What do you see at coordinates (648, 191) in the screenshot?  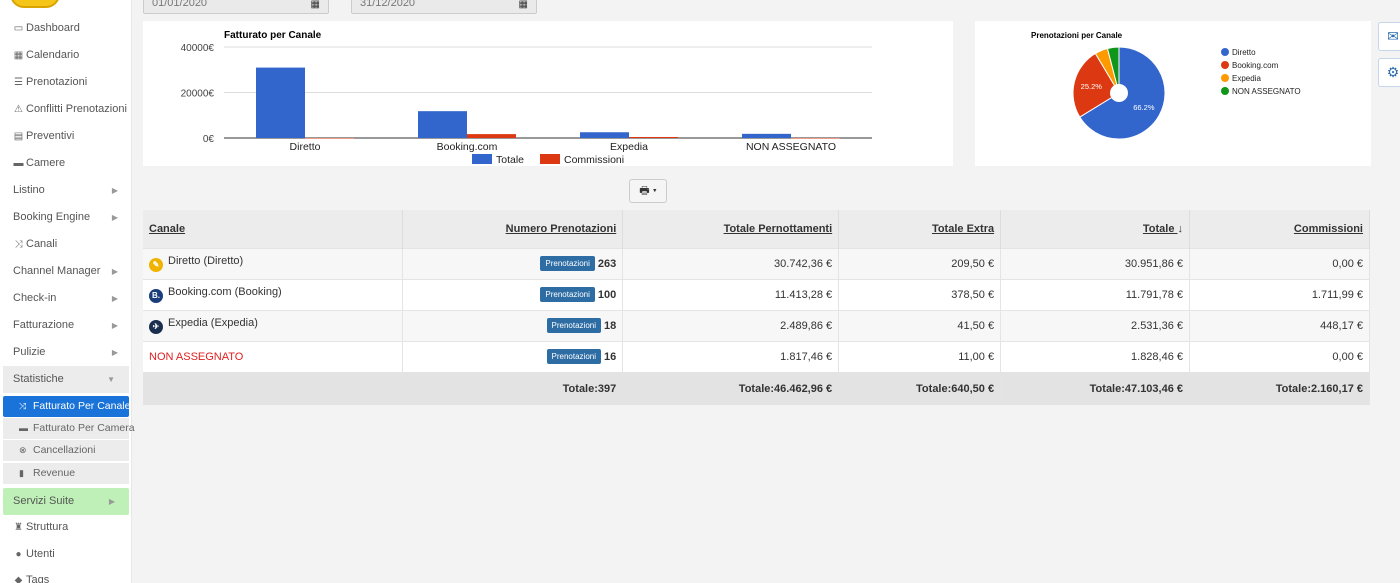 I see `print-button: 🖶 ▾` at bounding box center [648, 191].